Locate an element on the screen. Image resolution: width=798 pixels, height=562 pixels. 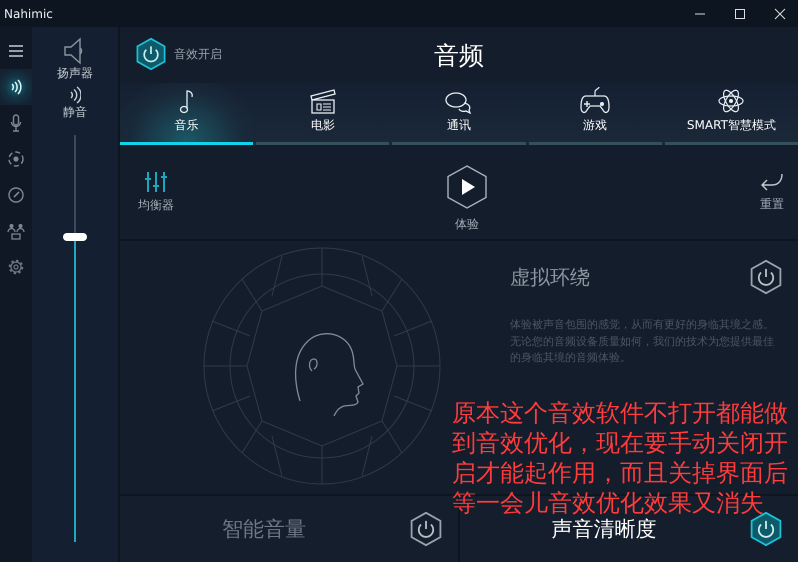
reset-button: 重置 is located at coordinates (772, 192).